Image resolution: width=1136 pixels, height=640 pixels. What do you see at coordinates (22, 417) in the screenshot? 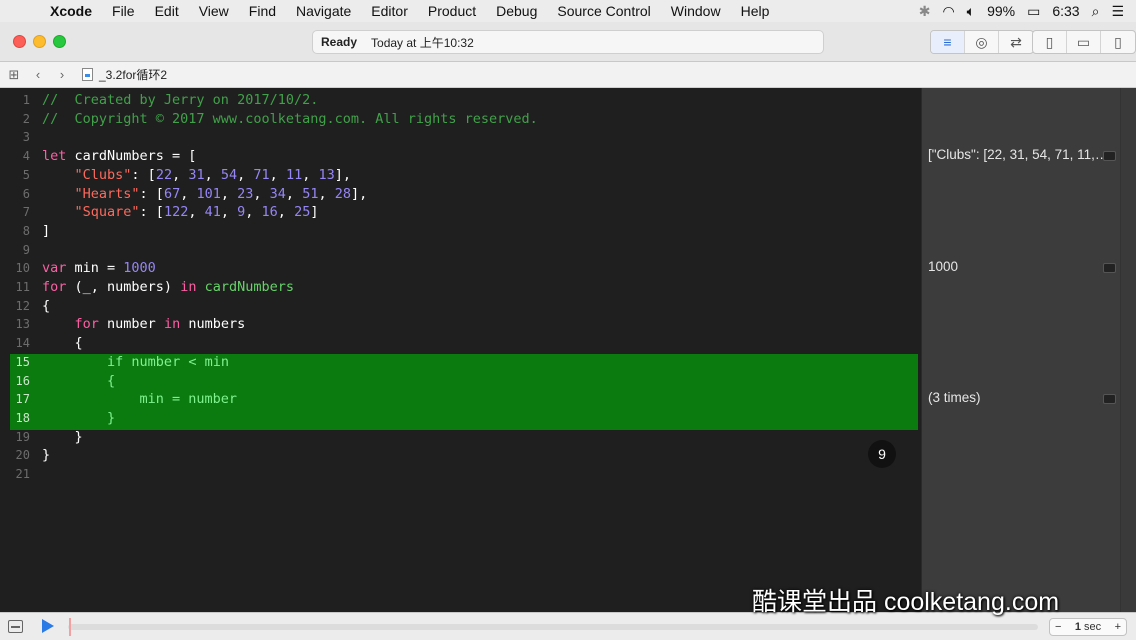
I see `line-number: 18` at bounding box center [22, 417].